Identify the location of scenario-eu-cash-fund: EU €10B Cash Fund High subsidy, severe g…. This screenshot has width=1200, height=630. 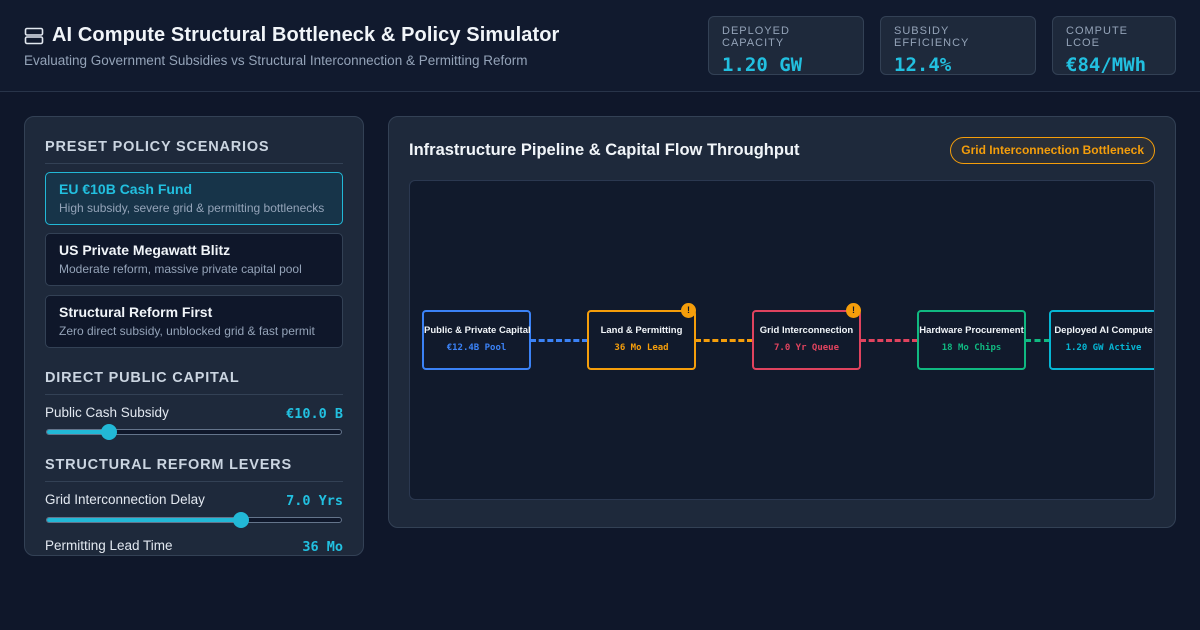
(194, 198).